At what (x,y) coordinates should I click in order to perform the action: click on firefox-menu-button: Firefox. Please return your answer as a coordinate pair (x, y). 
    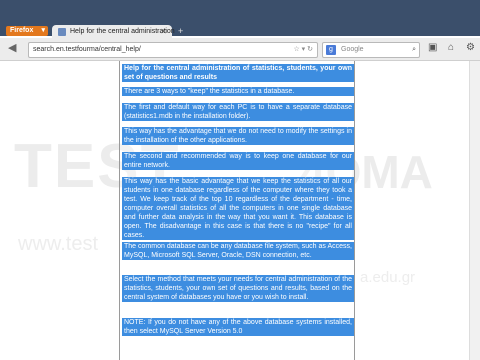
    Looking at the image, I should click on (27, 31).